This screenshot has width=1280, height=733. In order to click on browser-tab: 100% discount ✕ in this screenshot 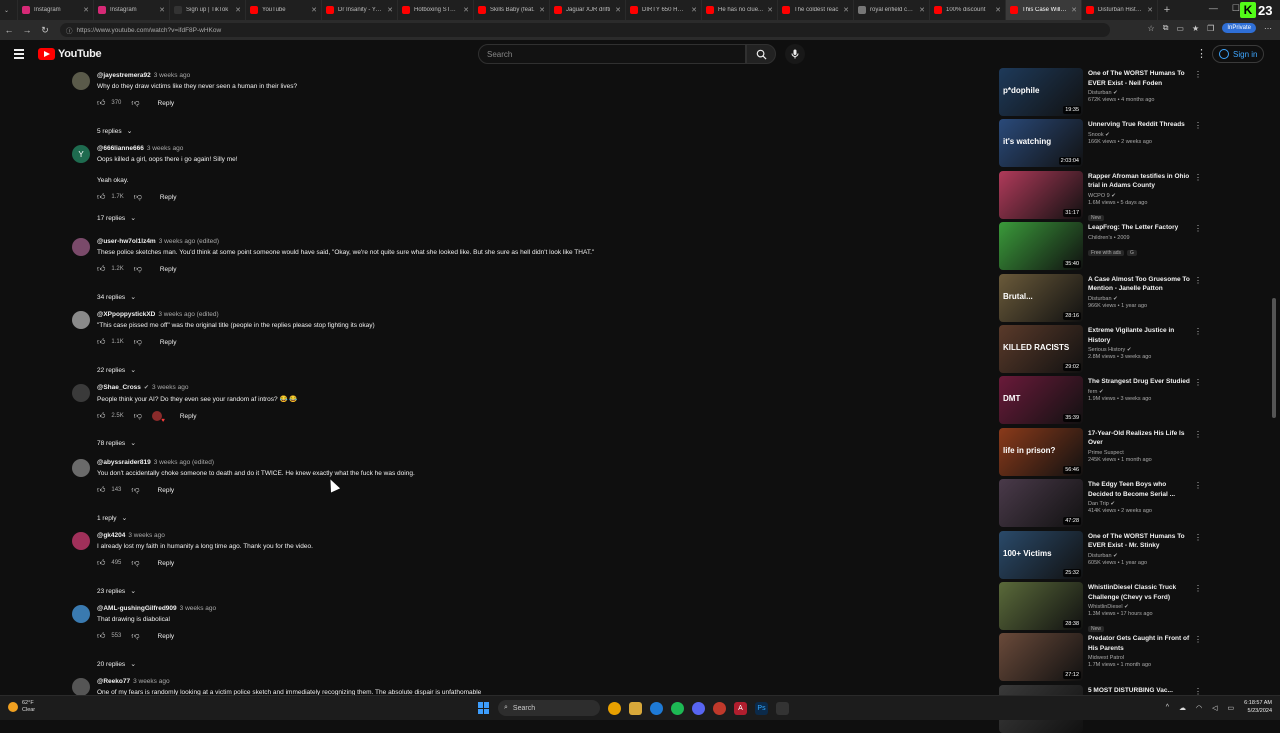, I will do `click(968, 10)`.